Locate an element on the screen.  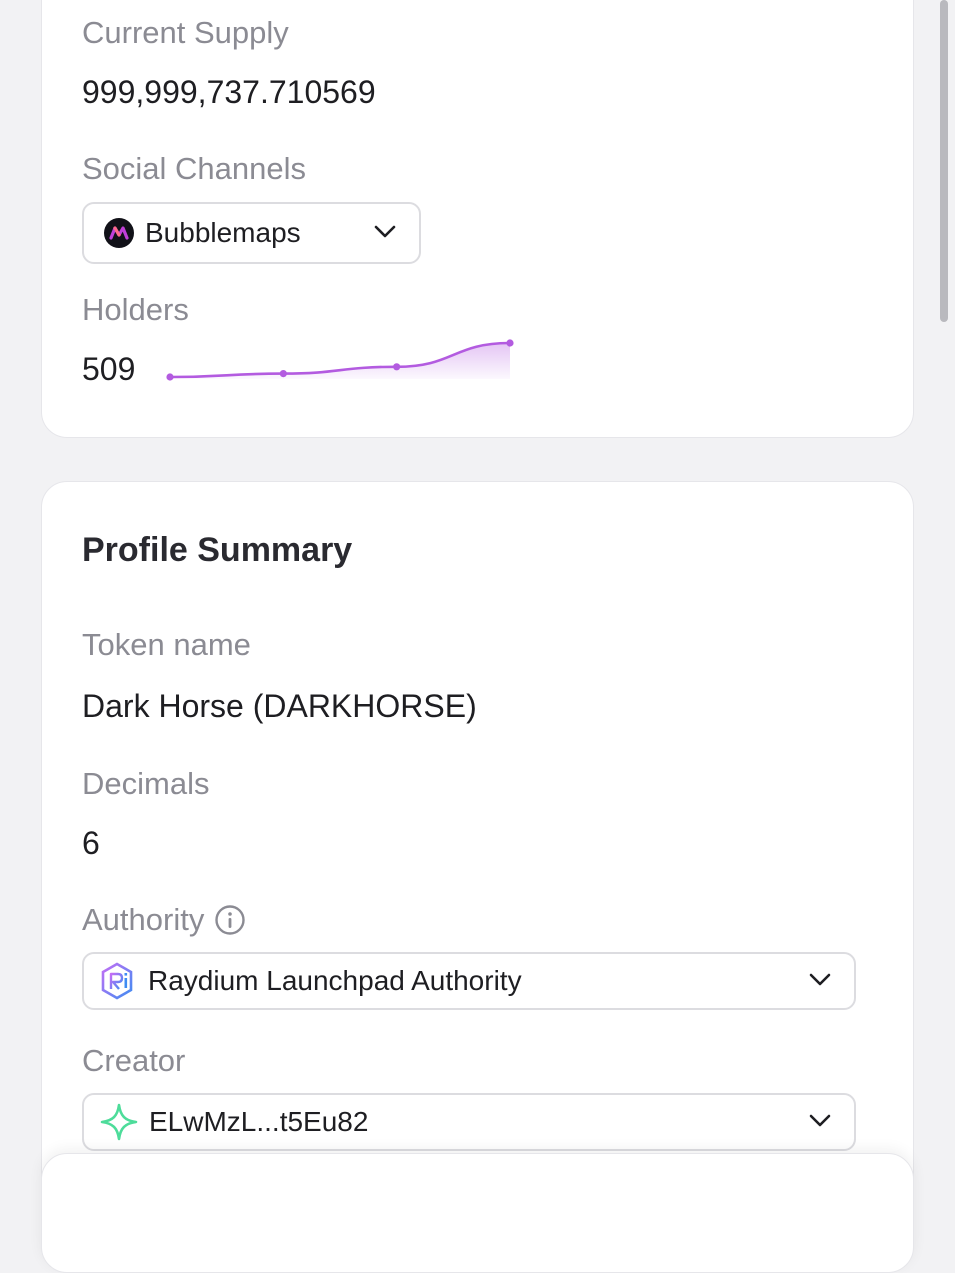
holders-sparkline-area is located at coordinates (340, 361).